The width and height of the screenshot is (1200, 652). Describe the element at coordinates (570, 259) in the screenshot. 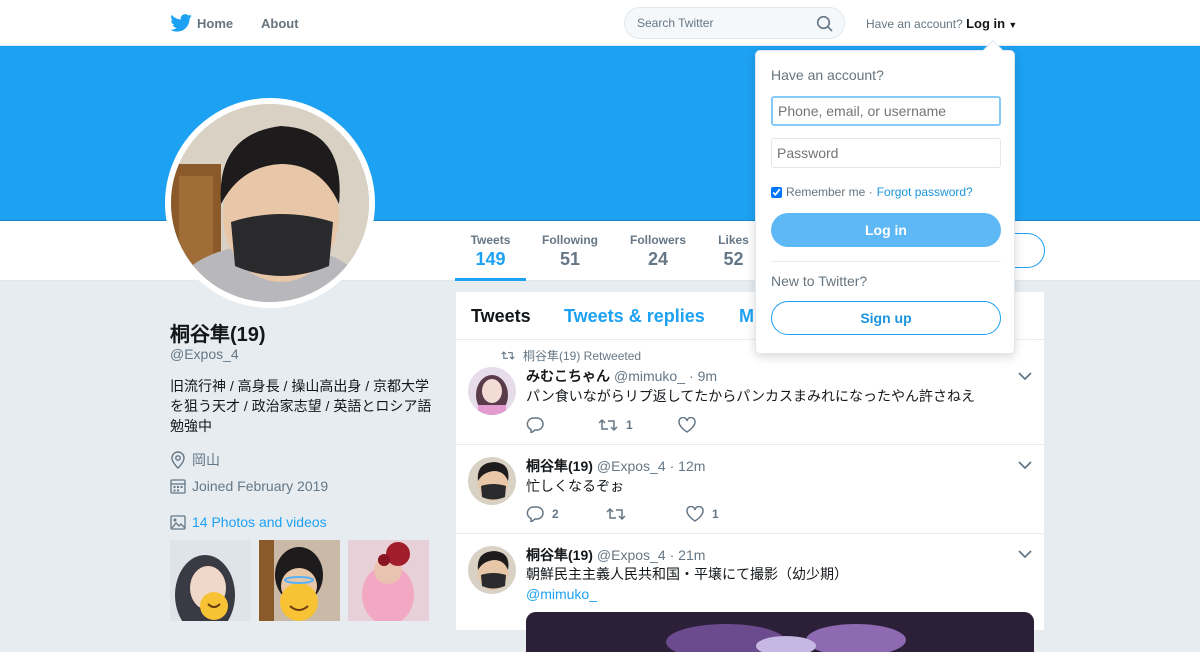

I see `stat-value: 51` at that location.